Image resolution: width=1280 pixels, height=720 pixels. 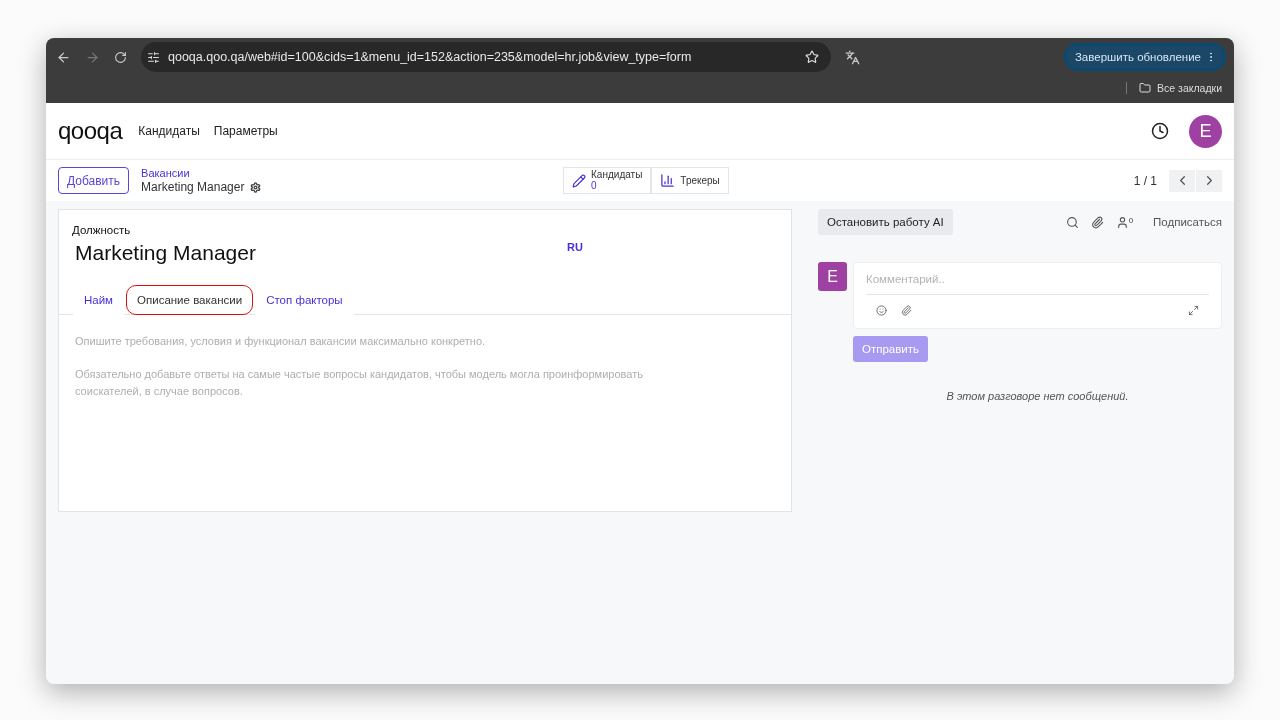 I want to click on star-icon, so click(x=812, y=57).